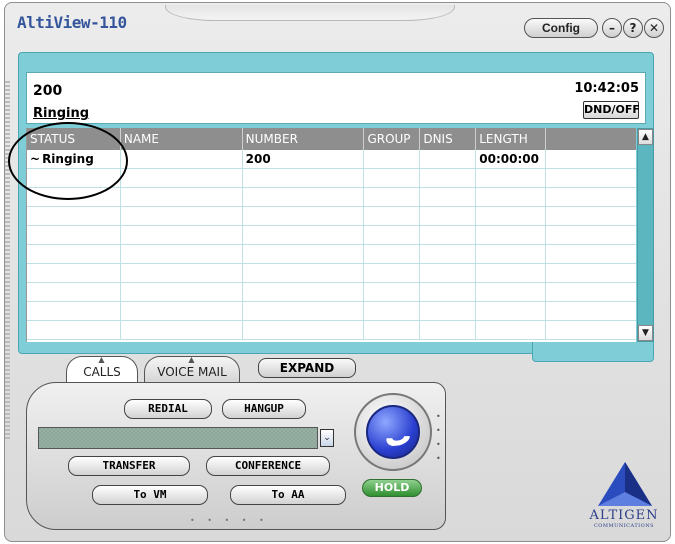 Image resolution: width=675 pixels, height=544 pixels. Describe the element at coordinates (288, 495) in the screenshot. I see `to-aa-button: To AA` at that location.